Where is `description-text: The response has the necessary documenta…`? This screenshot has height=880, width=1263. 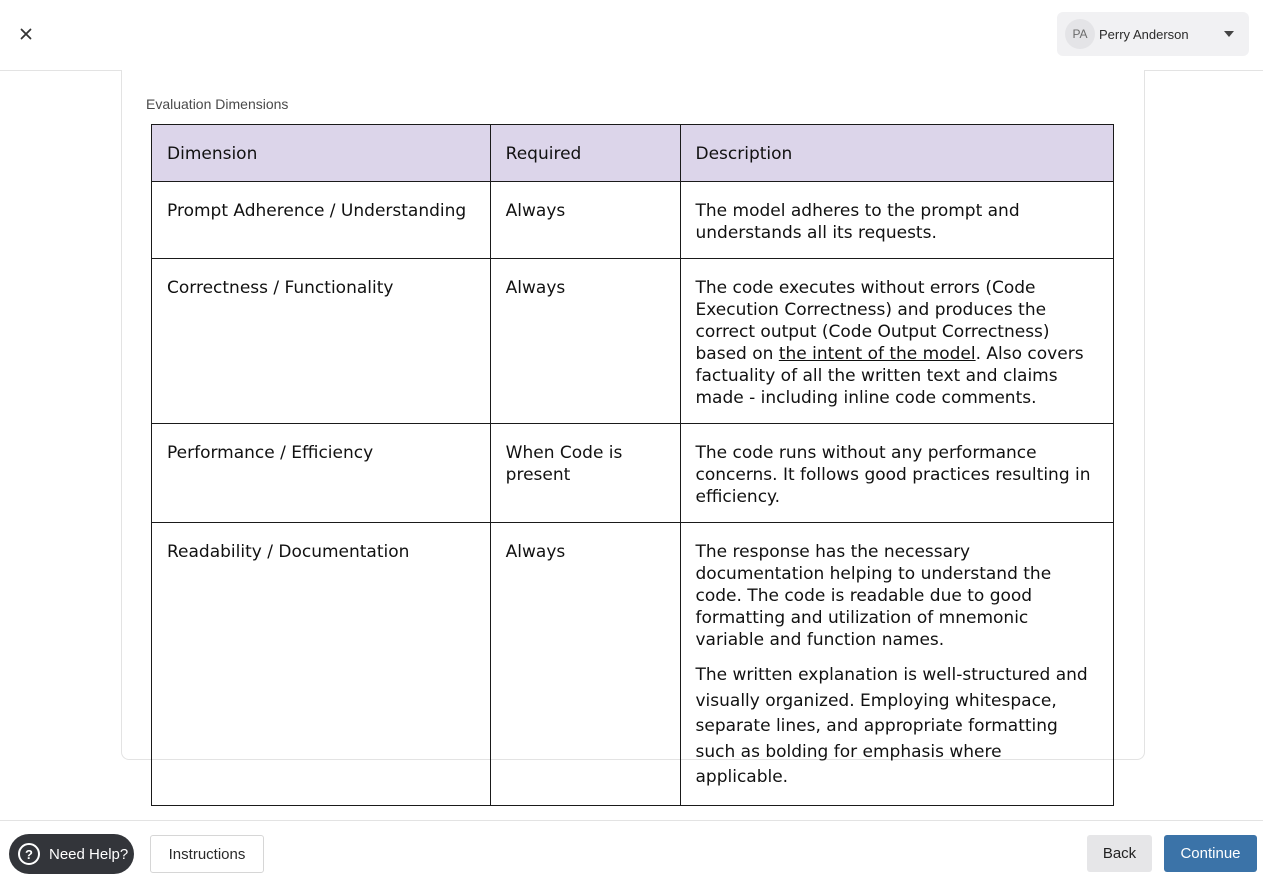
description-text: The response has the necessary documenta… is located at coordinates (873, 596).